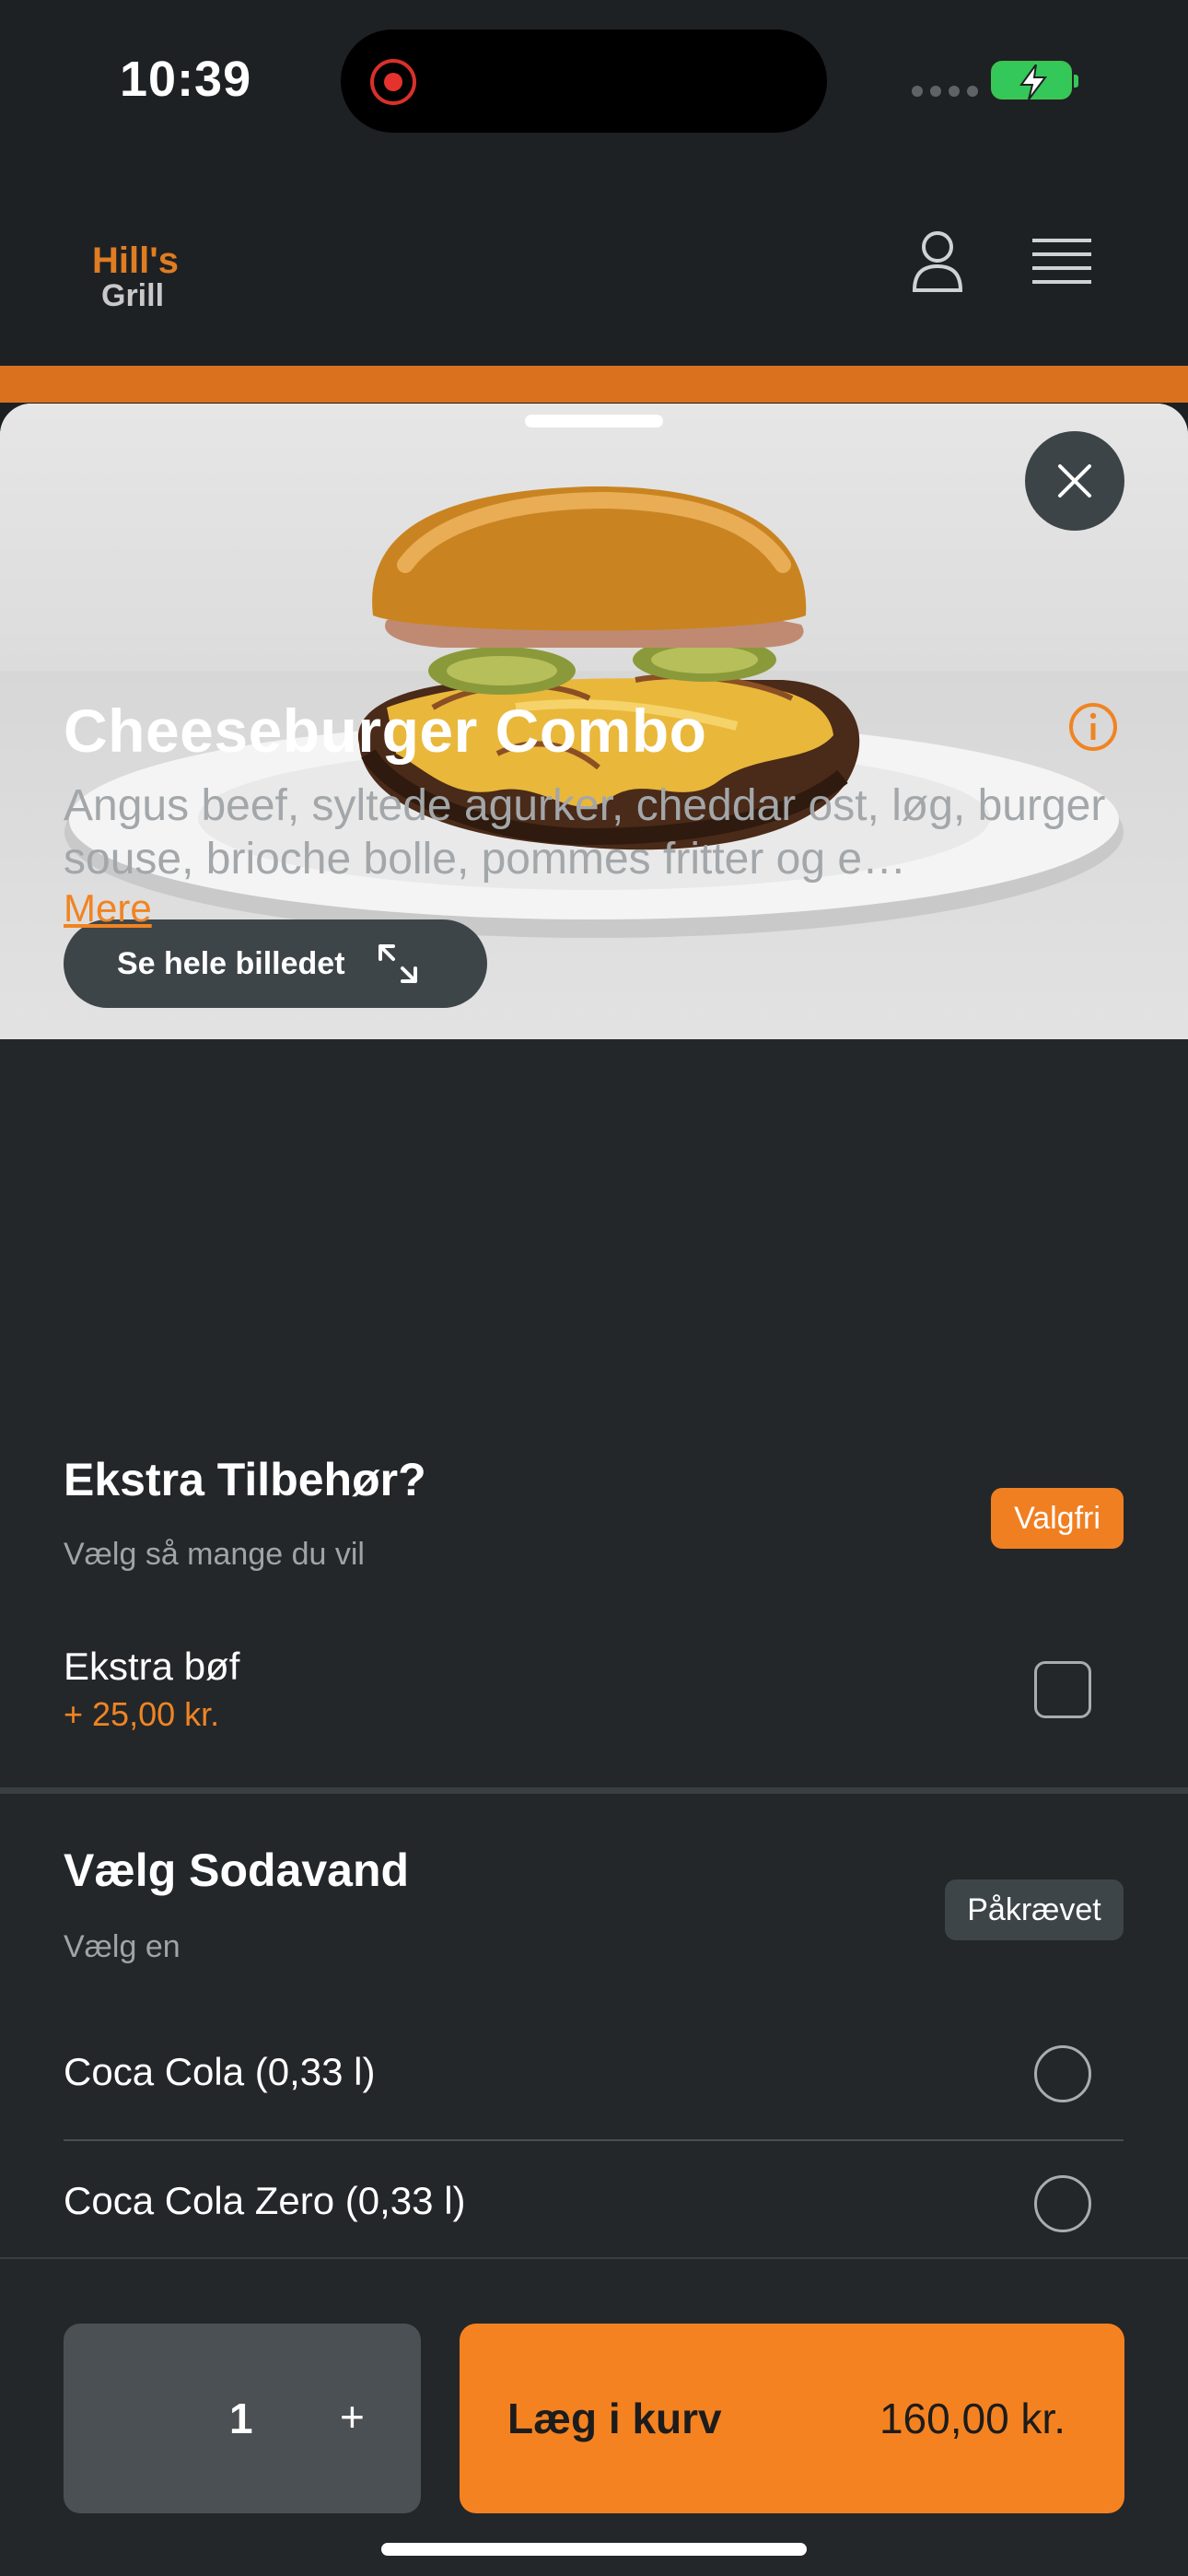 The image size is (1188, 2576). Describe the element at coordinates (1034, 1909) in the screenshot. I see `required-badge: Påkrævet` at that location.